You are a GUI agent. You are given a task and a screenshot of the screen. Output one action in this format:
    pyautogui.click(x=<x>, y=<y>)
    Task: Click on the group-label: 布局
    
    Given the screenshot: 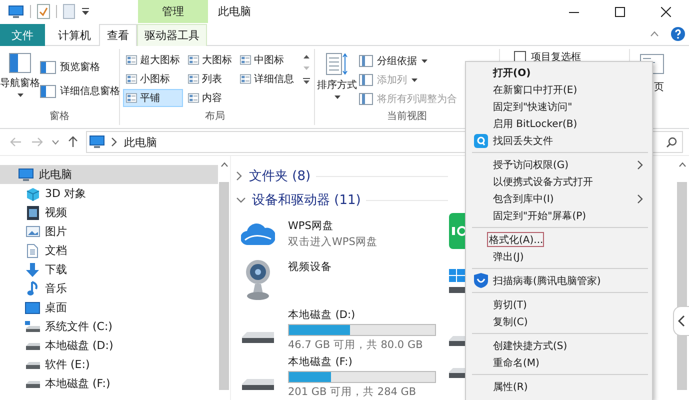 What is the action you would take?
    pyautogui.click(x=215, y=117)
    